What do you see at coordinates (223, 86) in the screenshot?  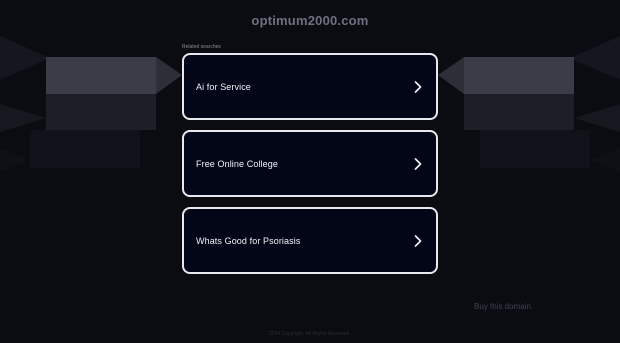 I see `related-search-label: Ai for Service` at bounding box center [223, 86].